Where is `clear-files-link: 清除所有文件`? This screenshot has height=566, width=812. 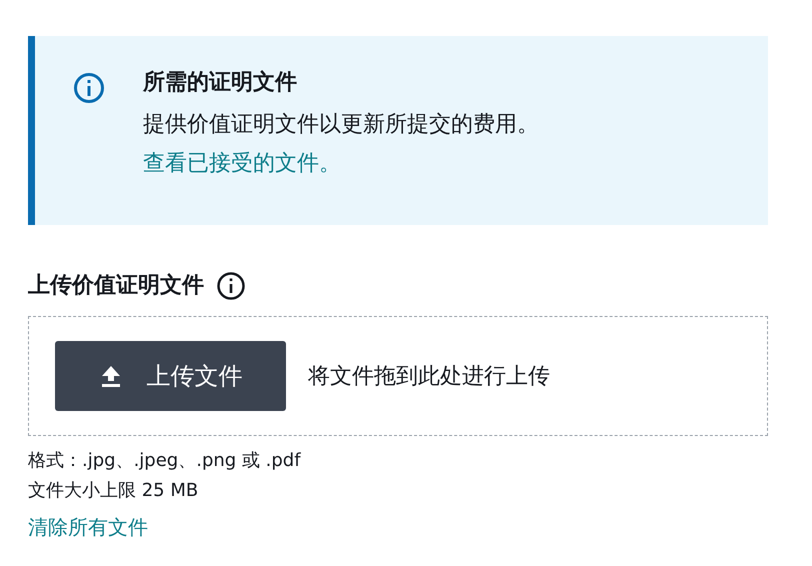
clear-files-link: 清除所有文件 is located at coordinates (88, 527).